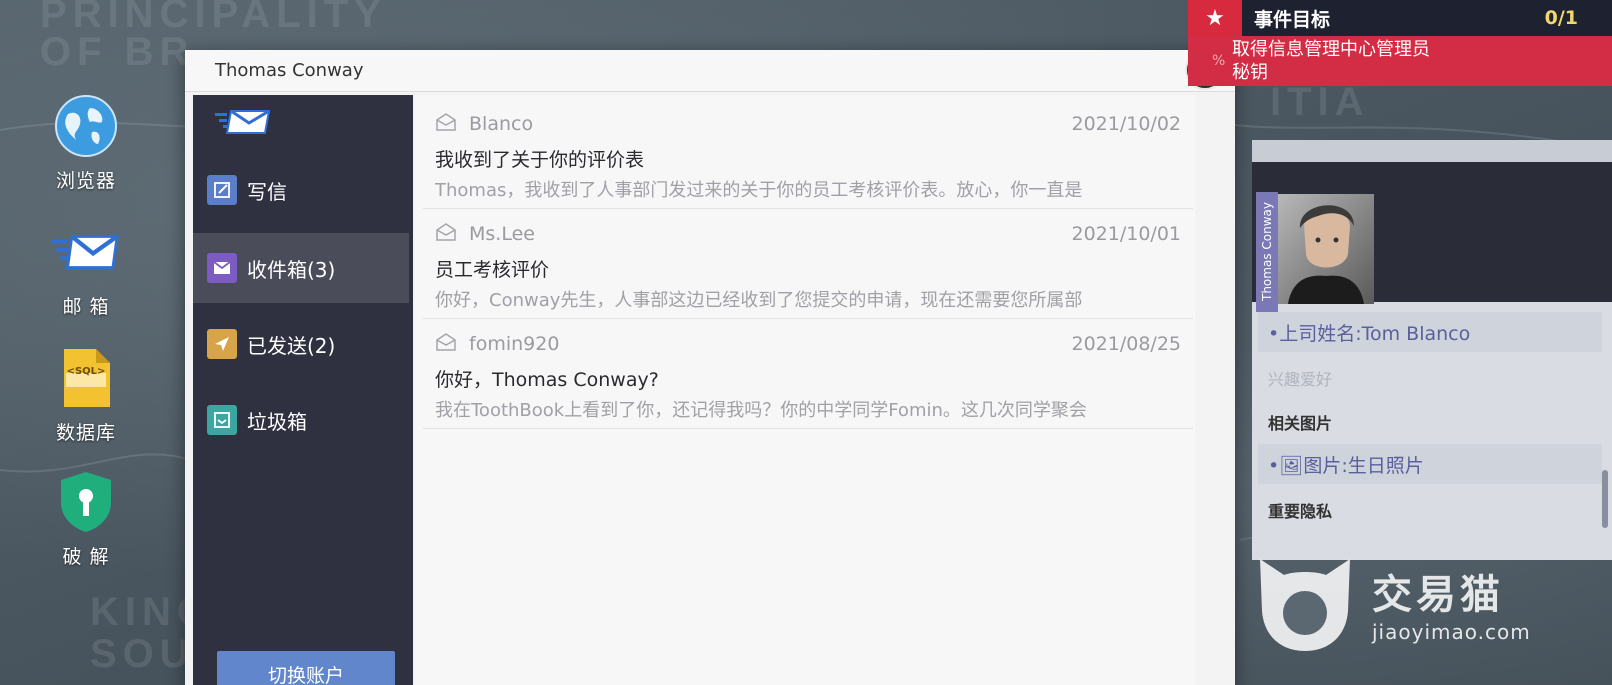 The height and width of the screenshot is (685, 1612). What do you see at coordinates (1400, 18) in the screenshot?
I see `objective-header: ★ 事件目标 0/1` at bounding box center [1400, 18].